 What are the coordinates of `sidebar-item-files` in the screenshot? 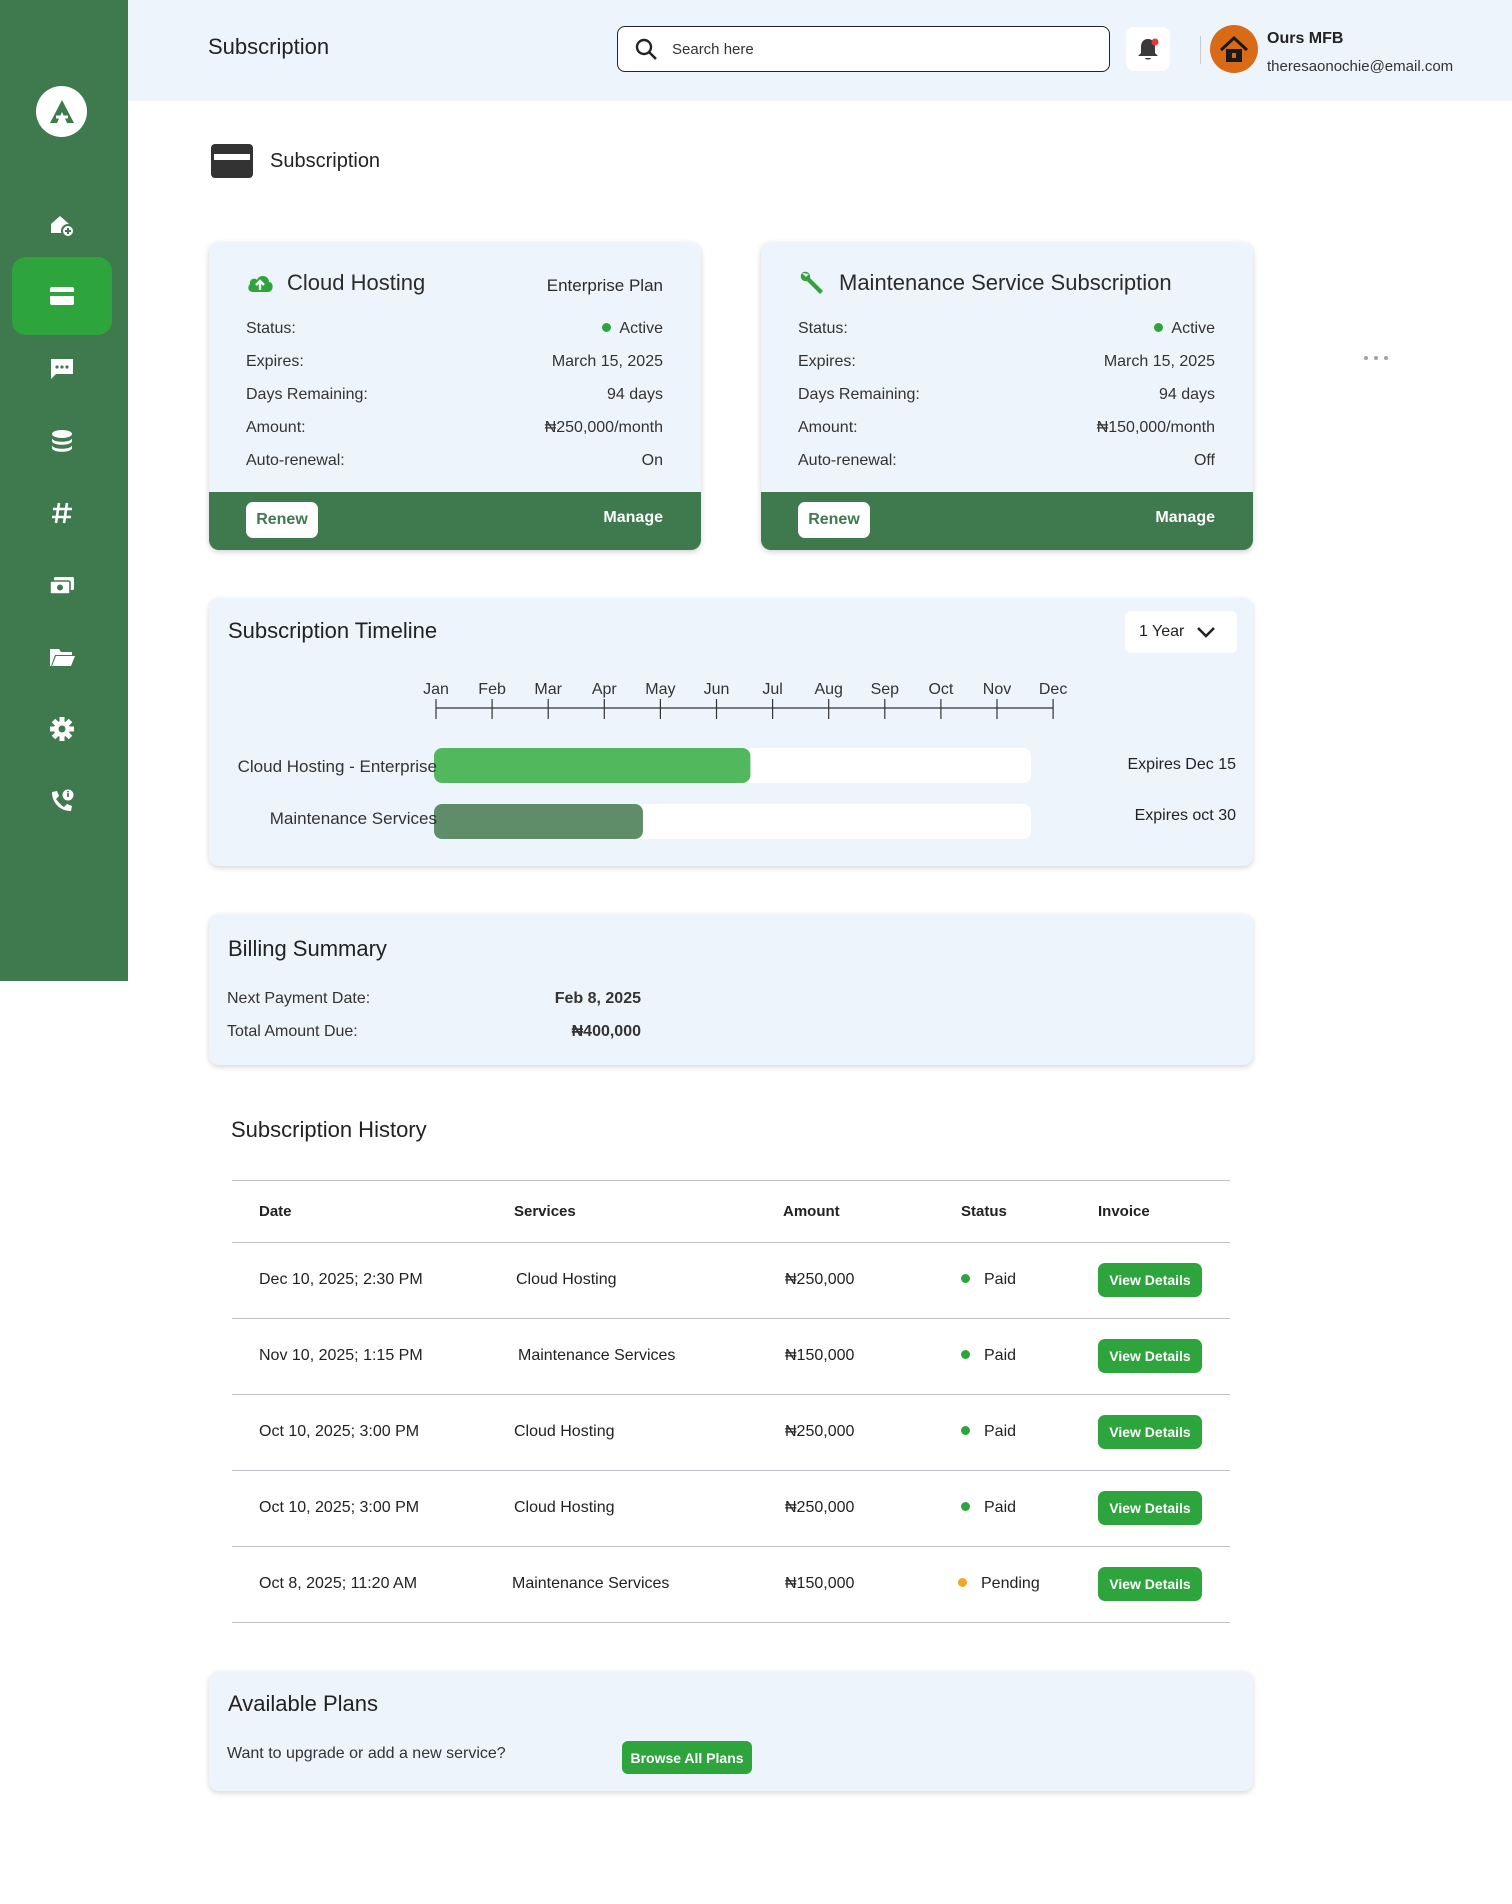 It's located at (62, 657).